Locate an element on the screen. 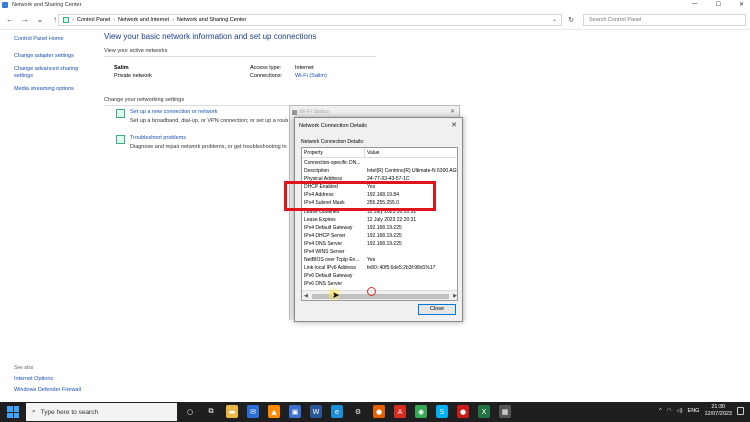 The height and width of the screenshot is (422, 750). detail-value: Yes is located at coordinates (371, 260).